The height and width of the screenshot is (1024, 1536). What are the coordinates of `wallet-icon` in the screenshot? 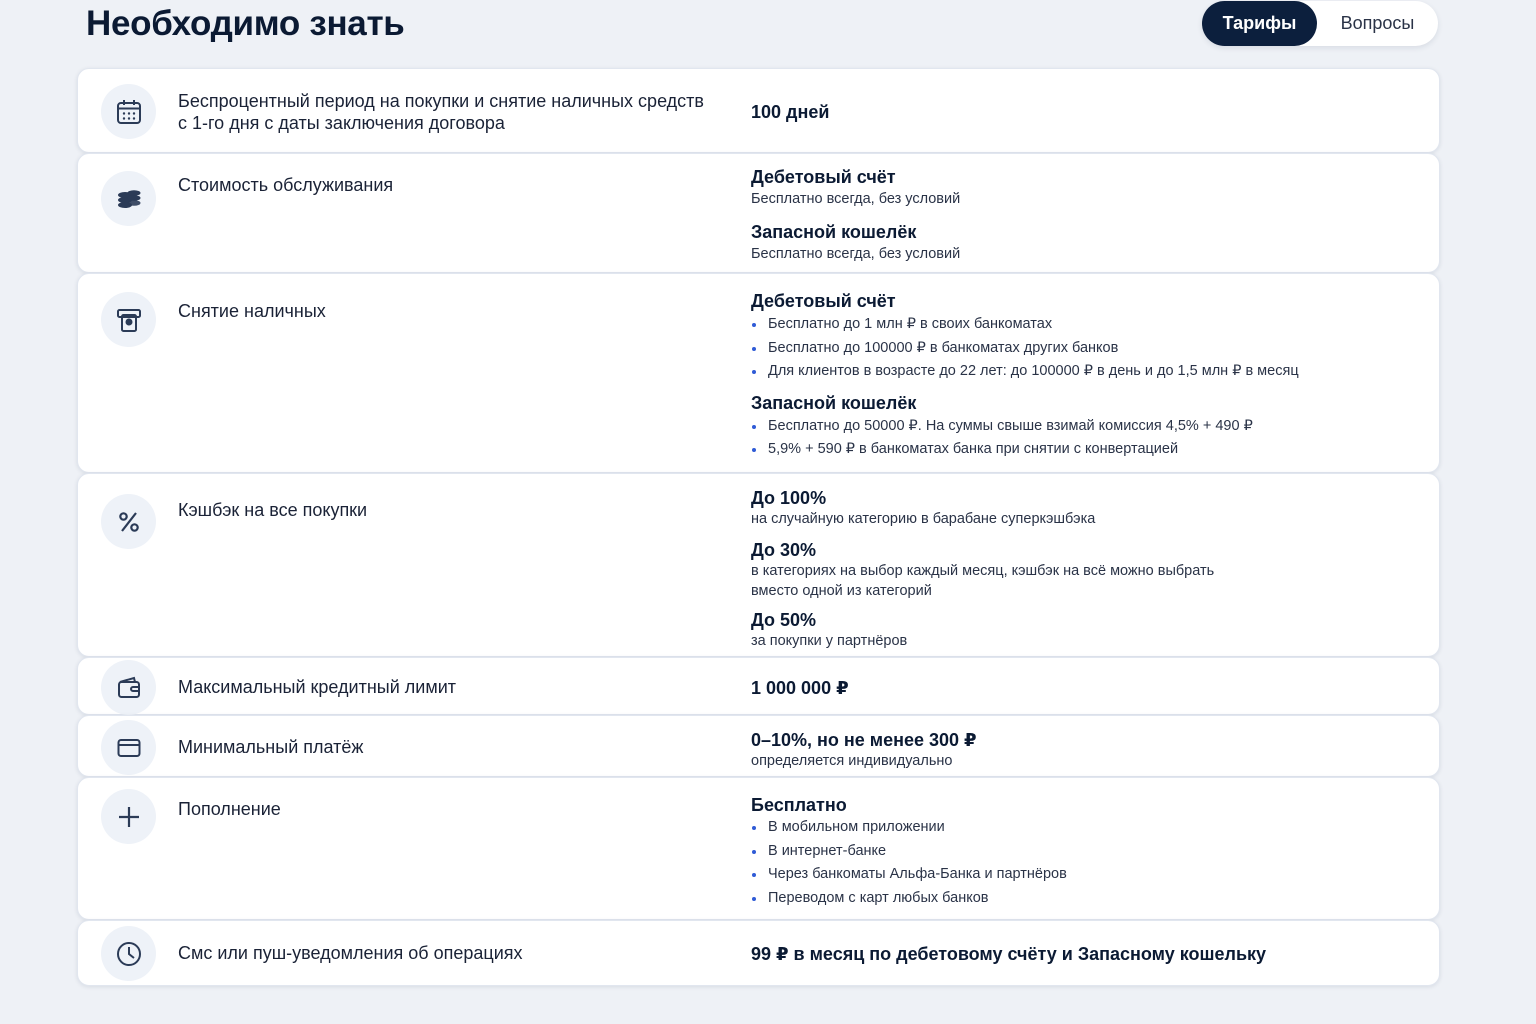 It's located at (128, 687).